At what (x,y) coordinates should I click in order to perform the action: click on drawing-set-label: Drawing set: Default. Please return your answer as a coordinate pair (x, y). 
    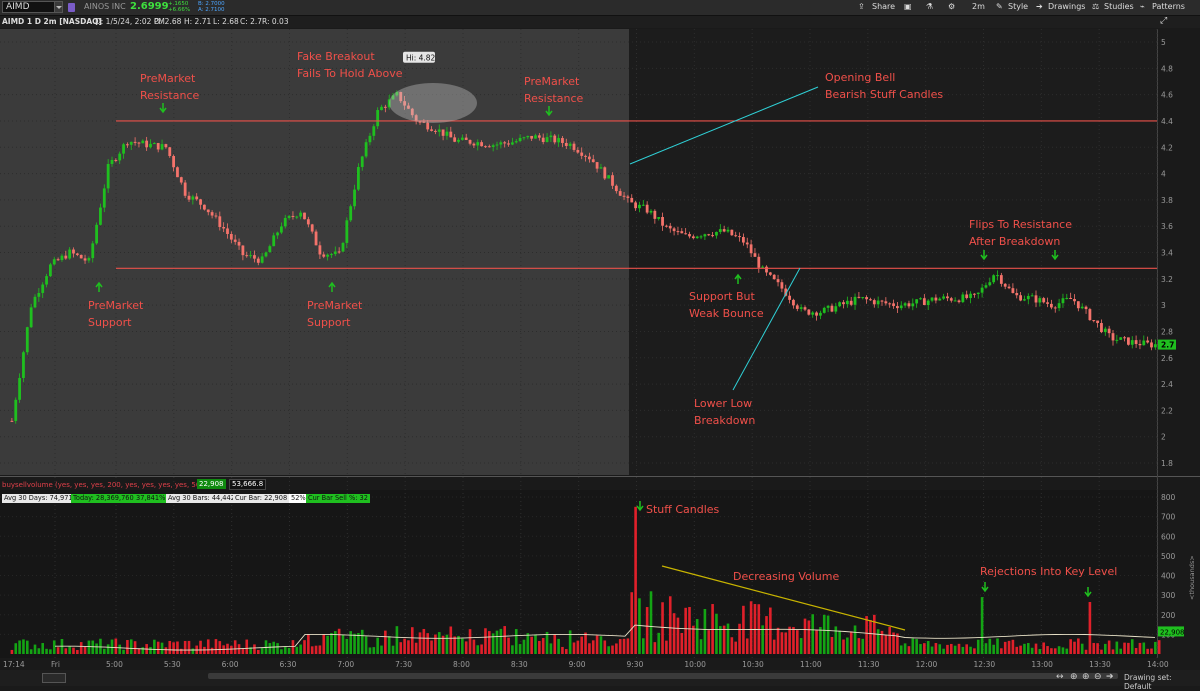
    Looking at the image, I should click on (1162, 682).